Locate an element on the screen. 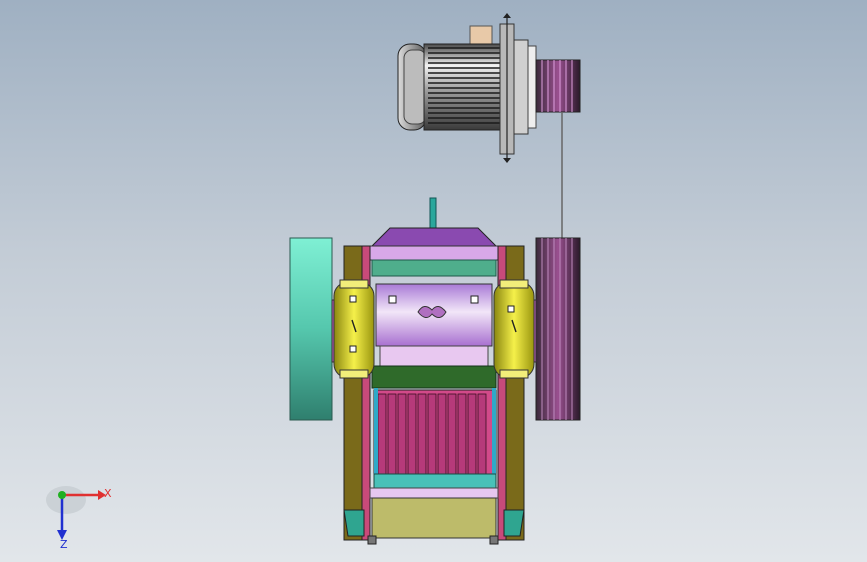 The height and width of the screenshot is (562, 867). jaw-plate-icon is located at coordinates (434, 386).